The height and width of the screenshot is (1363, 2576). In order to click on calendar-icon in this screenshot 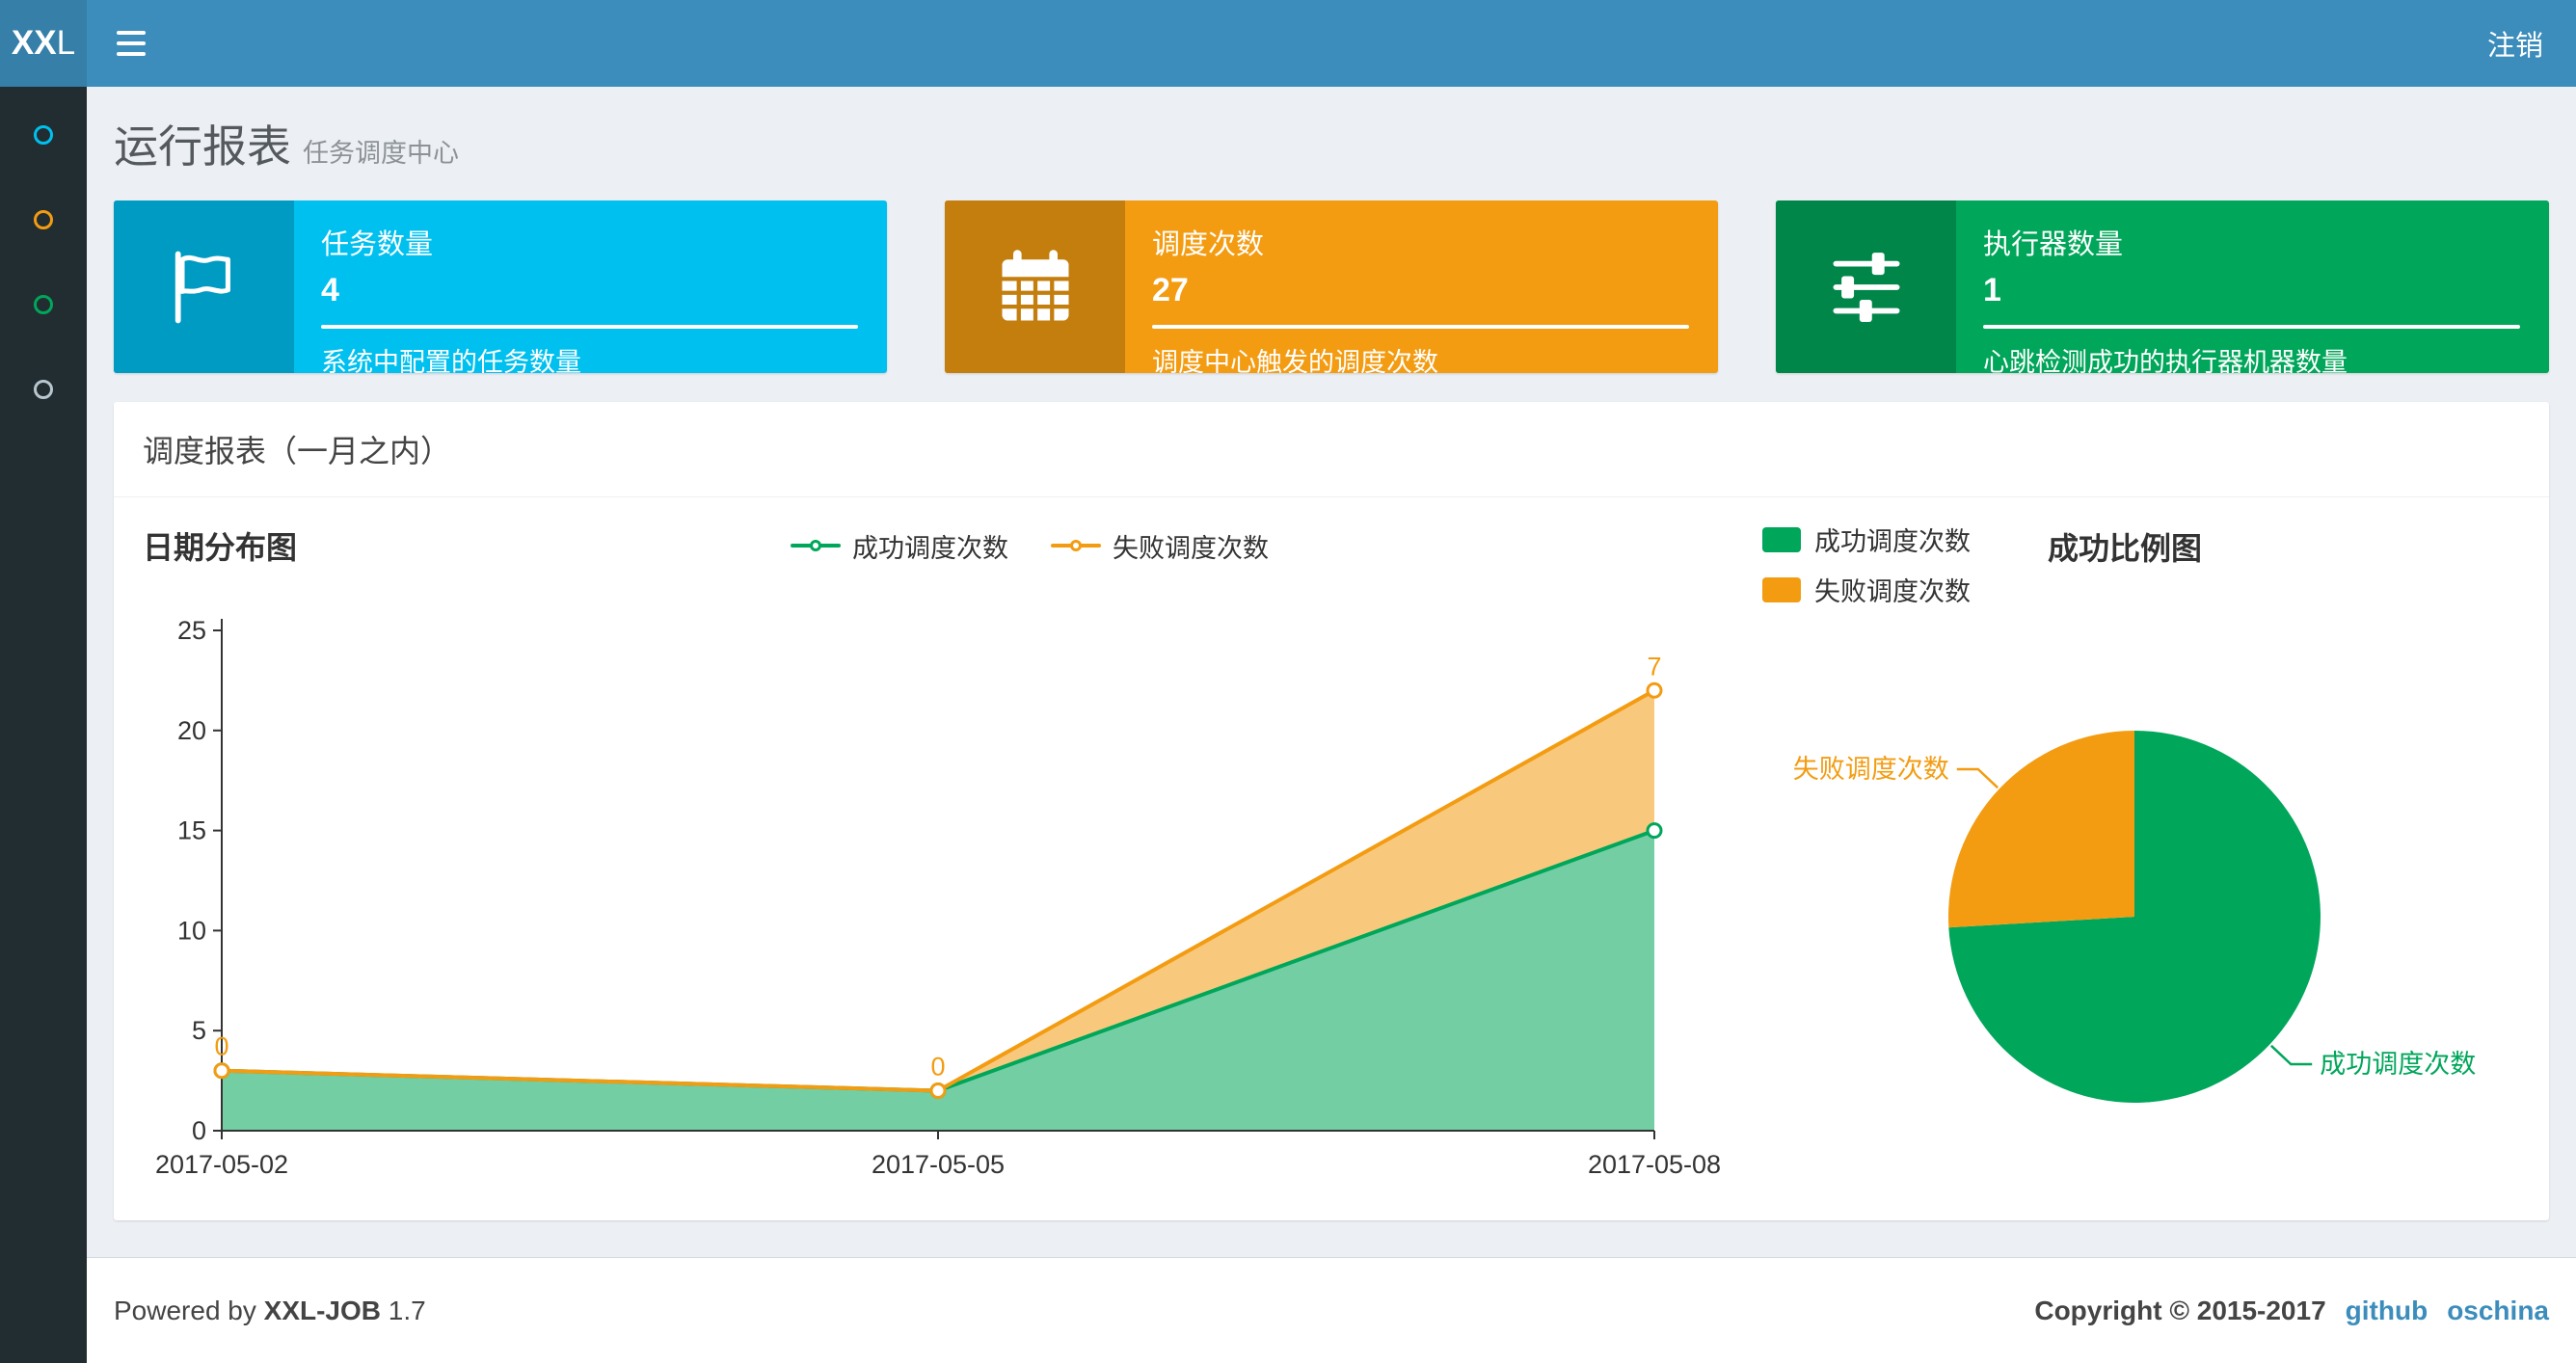, I will do `click(1035, 286)`.